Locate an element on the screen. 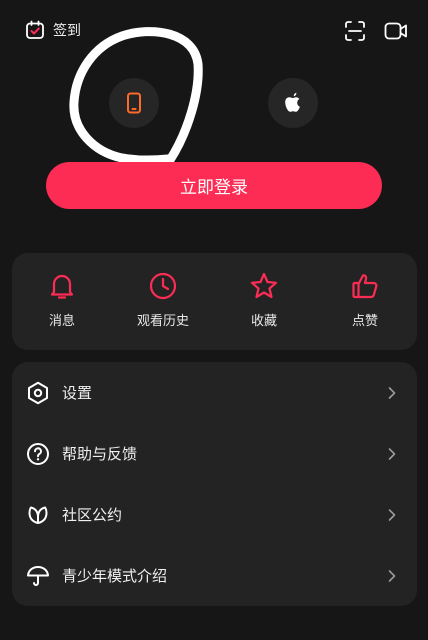  checkin-button: 签到 is located at coordinates (53, 30).